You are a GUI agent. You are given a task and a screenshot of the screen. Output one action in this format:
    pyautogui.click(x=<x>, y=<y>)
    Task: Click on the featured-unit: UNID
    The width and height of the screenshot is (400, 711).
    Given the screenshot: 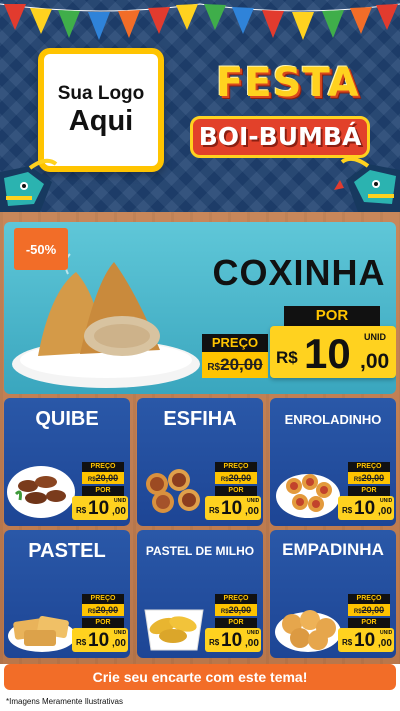 What is the action you would take?
    pyautogui.click(x=375, y=337)
    